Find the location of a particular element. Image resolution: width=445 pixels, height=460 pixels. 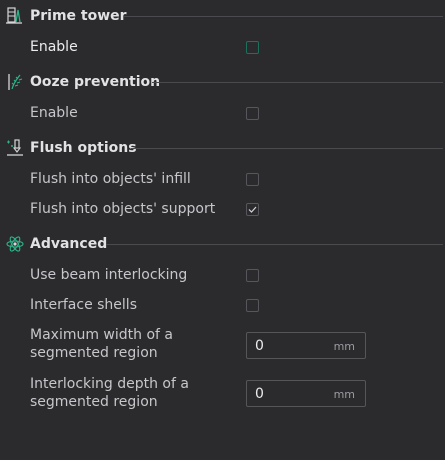

advanced-atom-icon is located at coordinates (15, 244).